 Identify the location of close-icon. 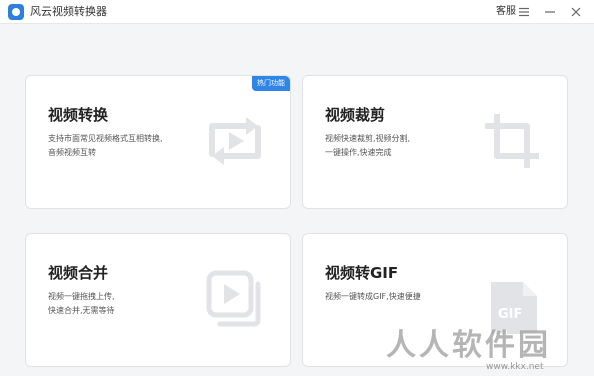
(576, 12).